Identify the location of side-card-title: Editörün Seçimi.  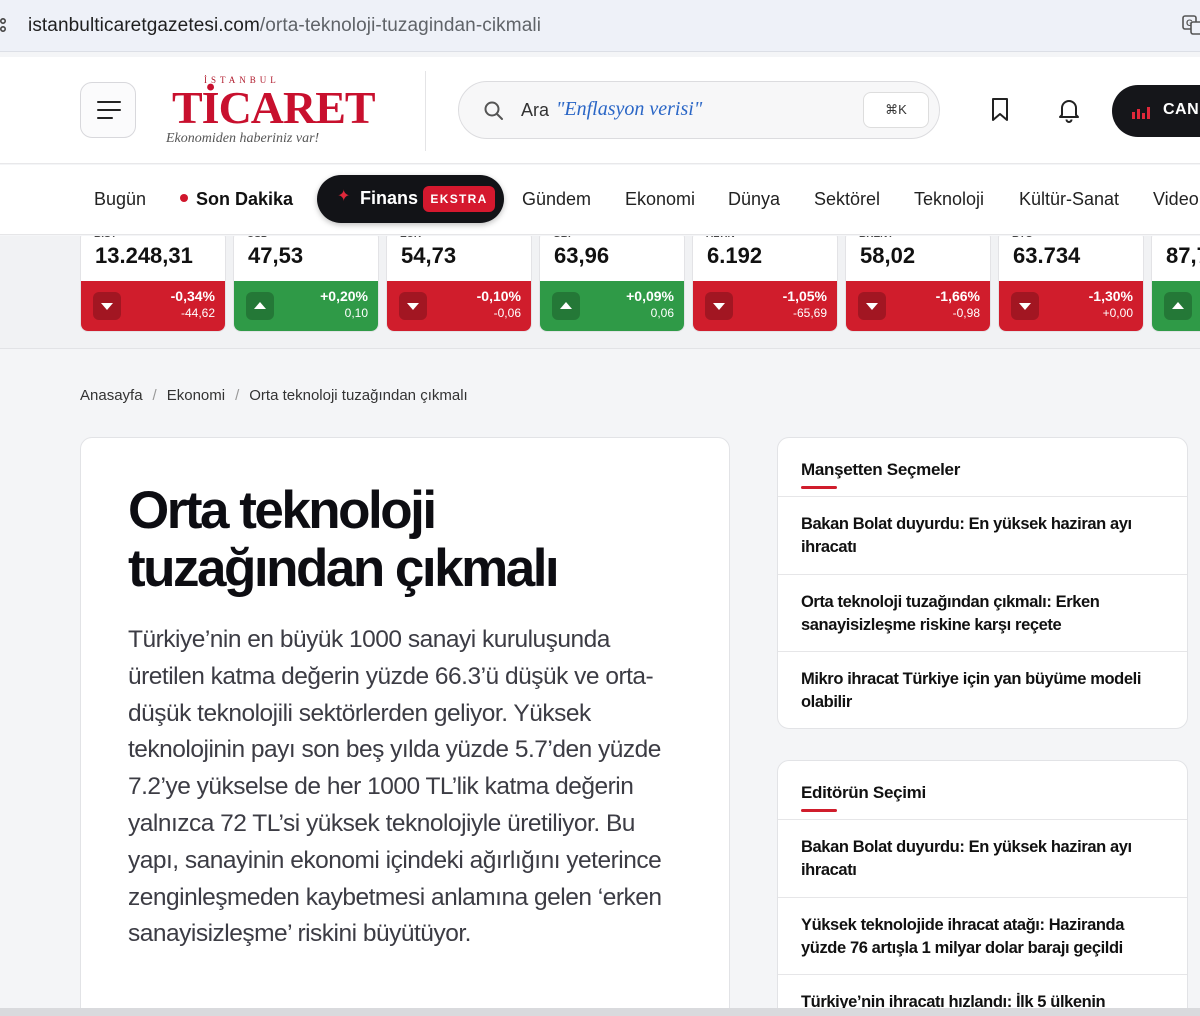
(863, 792).